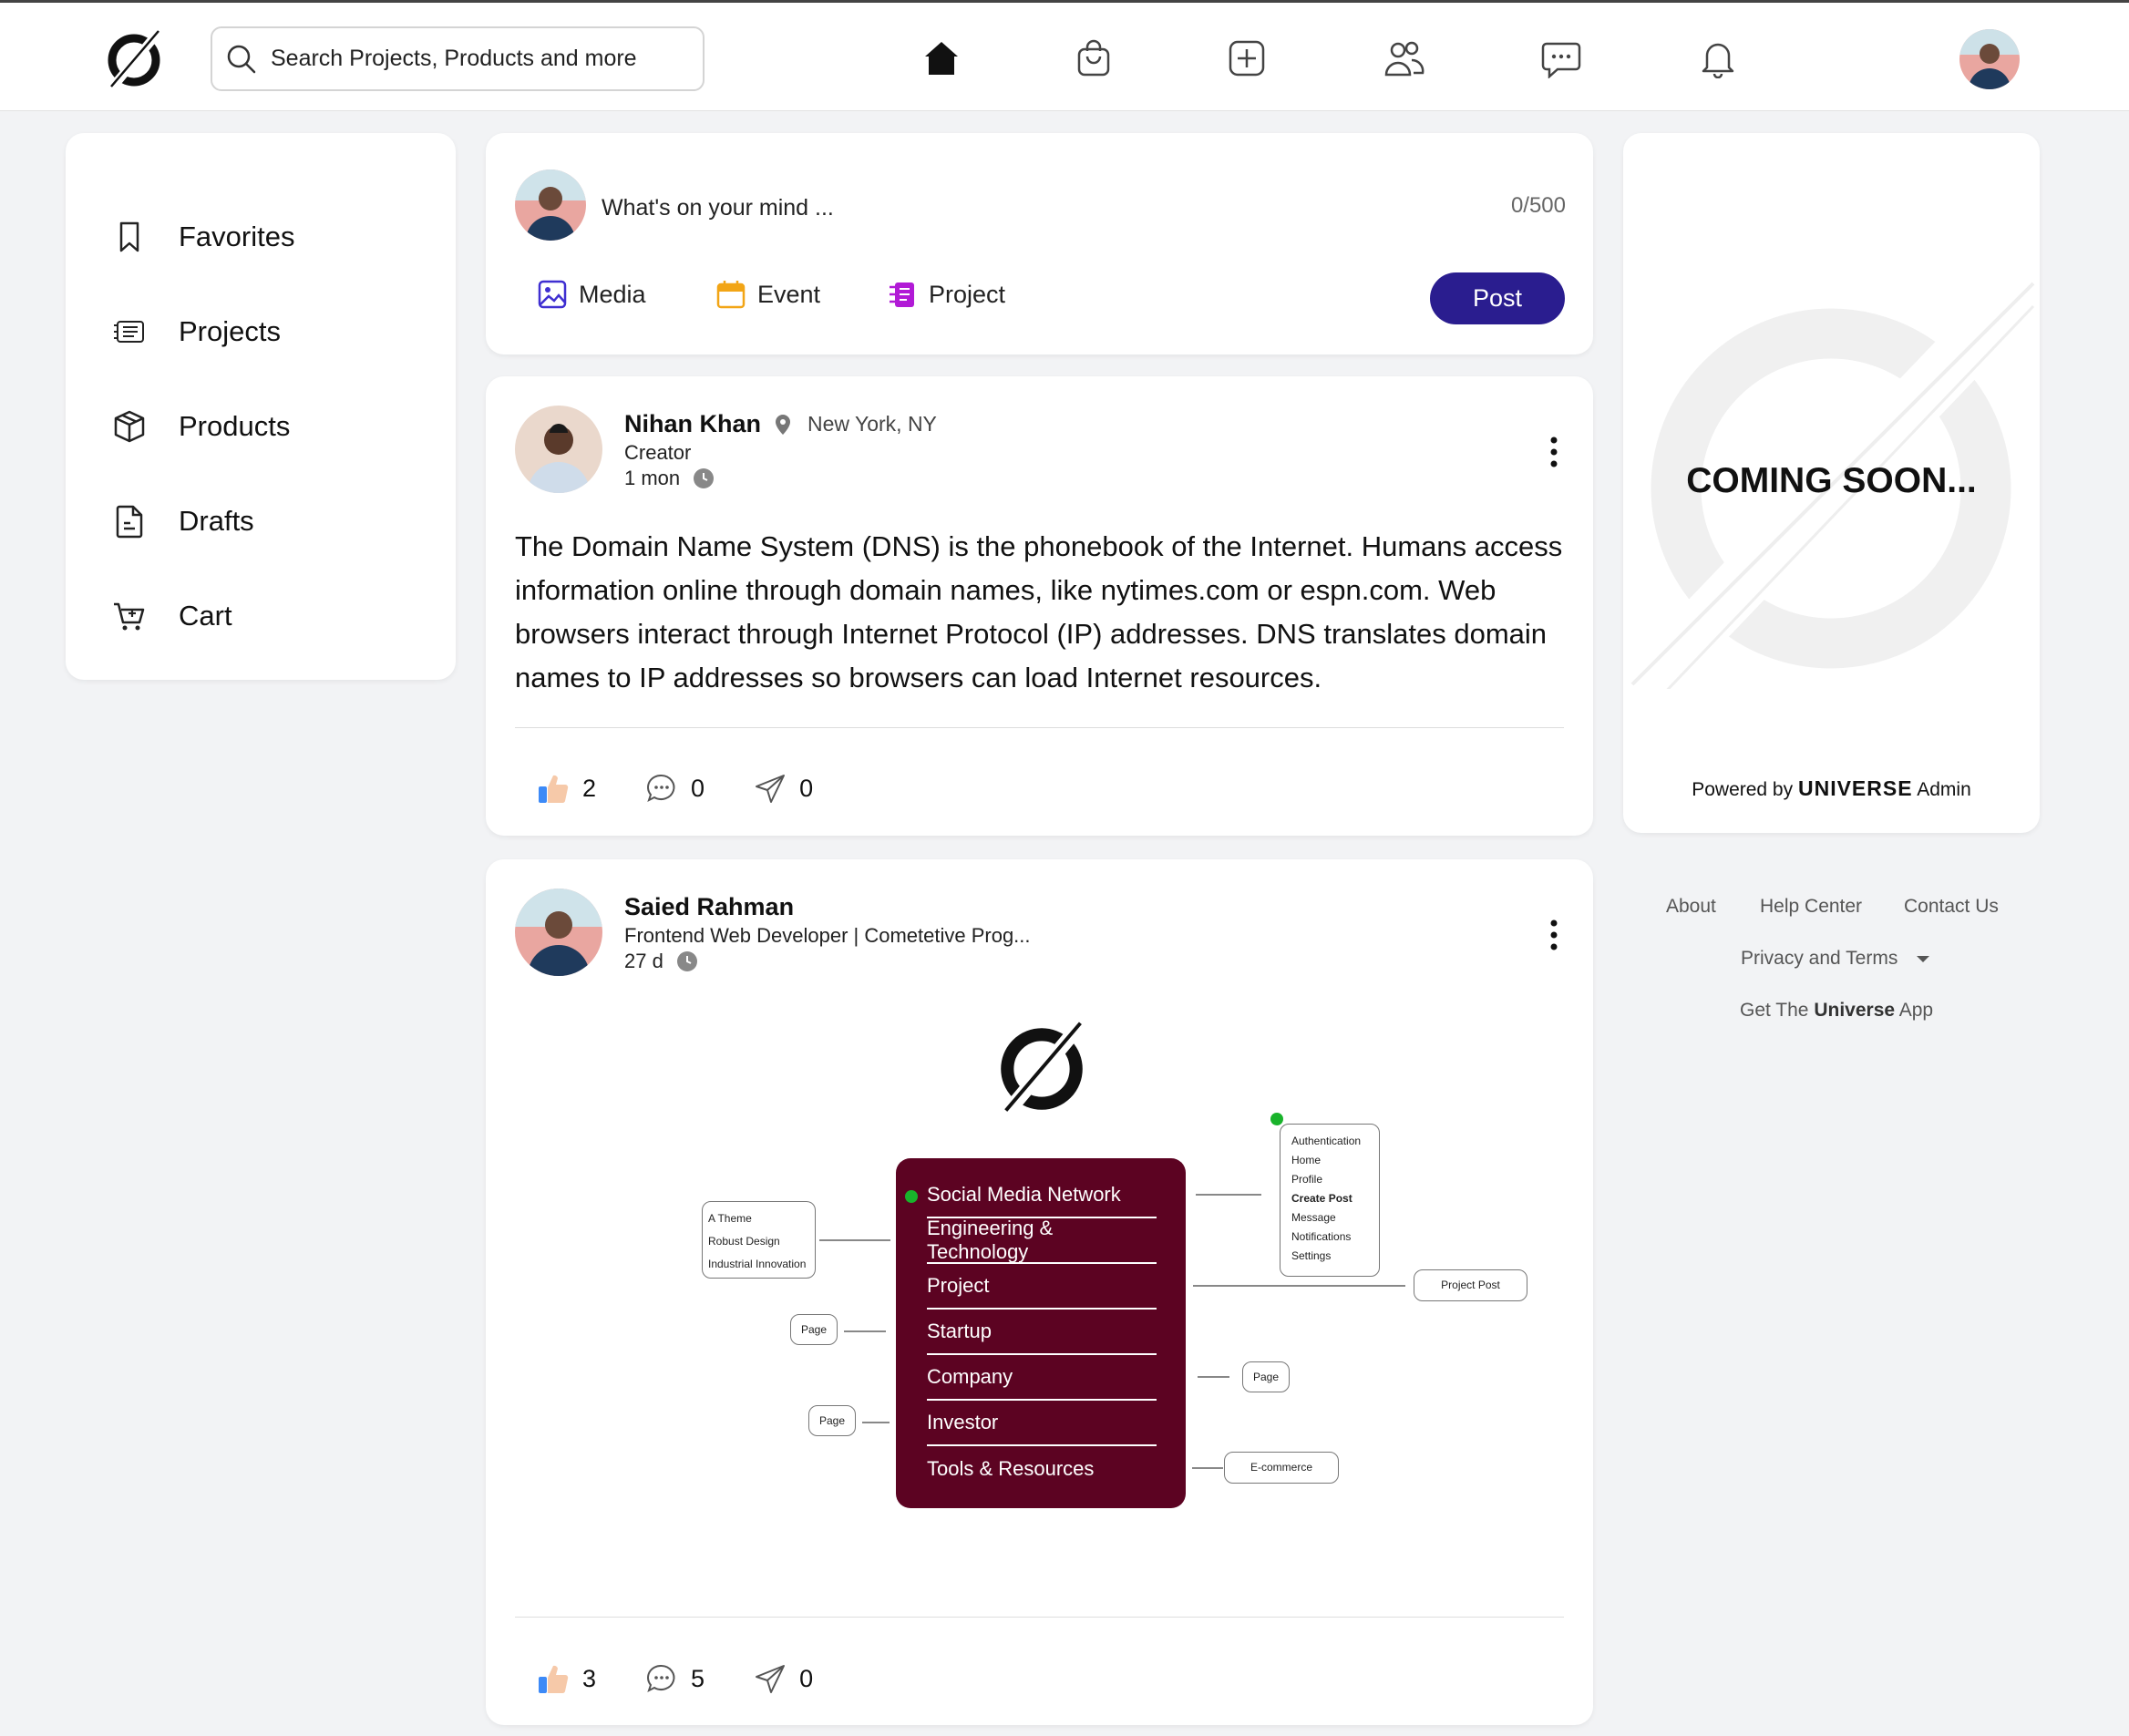 The height and width of the screenshot is (1736, 2129). I want to click on diagram-menu-item: Project, so click(1042, 1287).